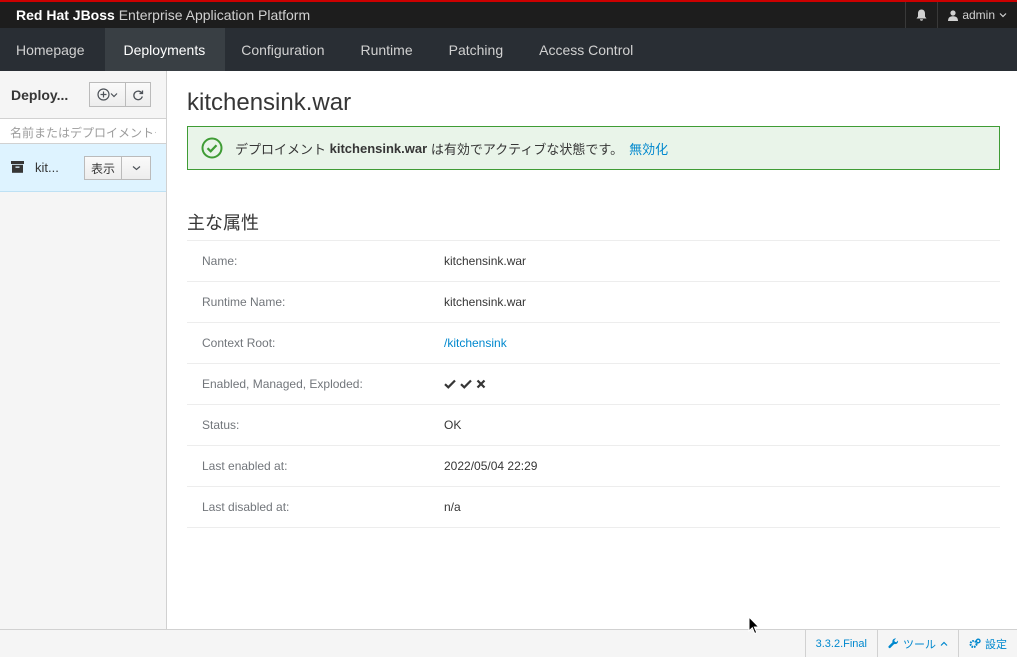  What do you see at coordinates (593, 507) in the screenshot?
I see `attr-row-last-disabled: Last disabled at: n/a` at bounding box center [593, 507].